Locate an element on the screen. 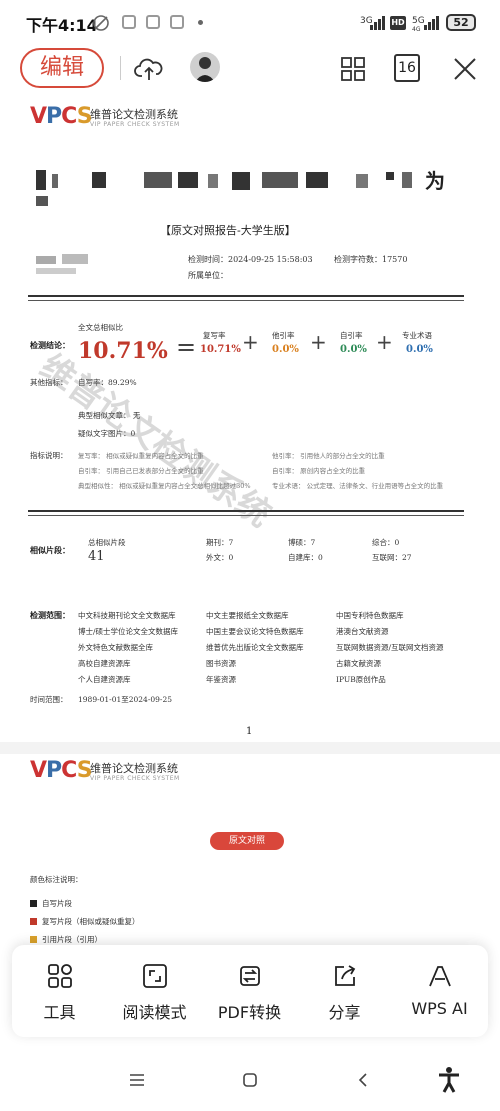 This screenshot has width=500, height=1111. legend-item: 自写片段 is located at coordinates (57, 903).